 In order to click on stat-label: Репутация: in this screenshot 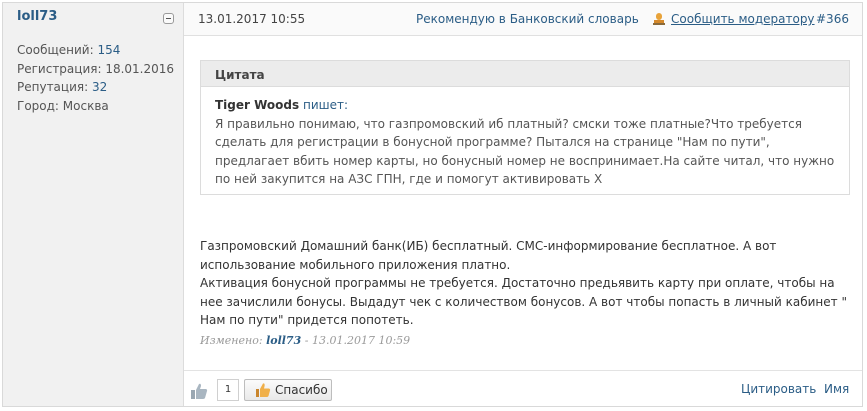, I will do `click(54, 87)`.